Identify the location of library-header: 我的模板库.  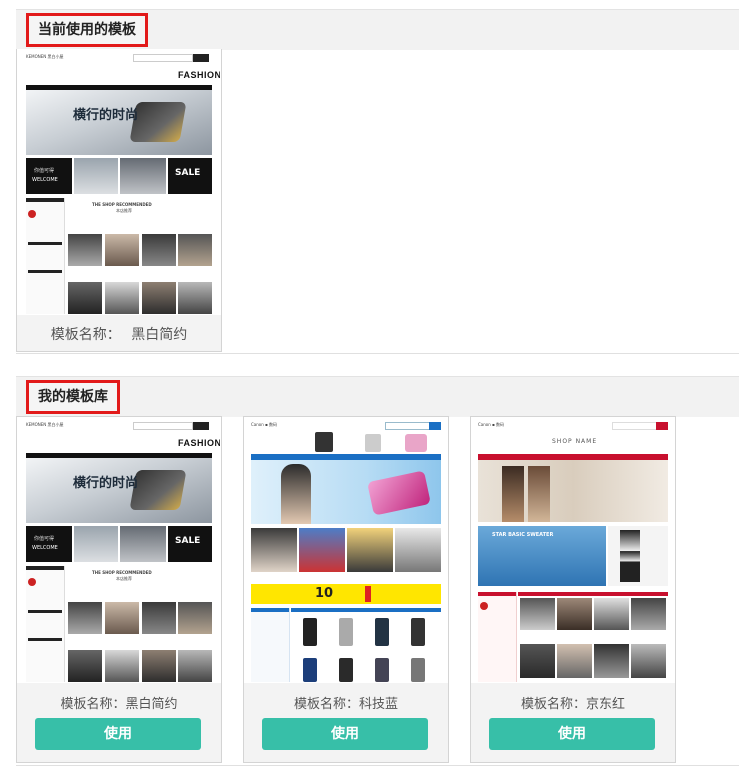
(377, 396).